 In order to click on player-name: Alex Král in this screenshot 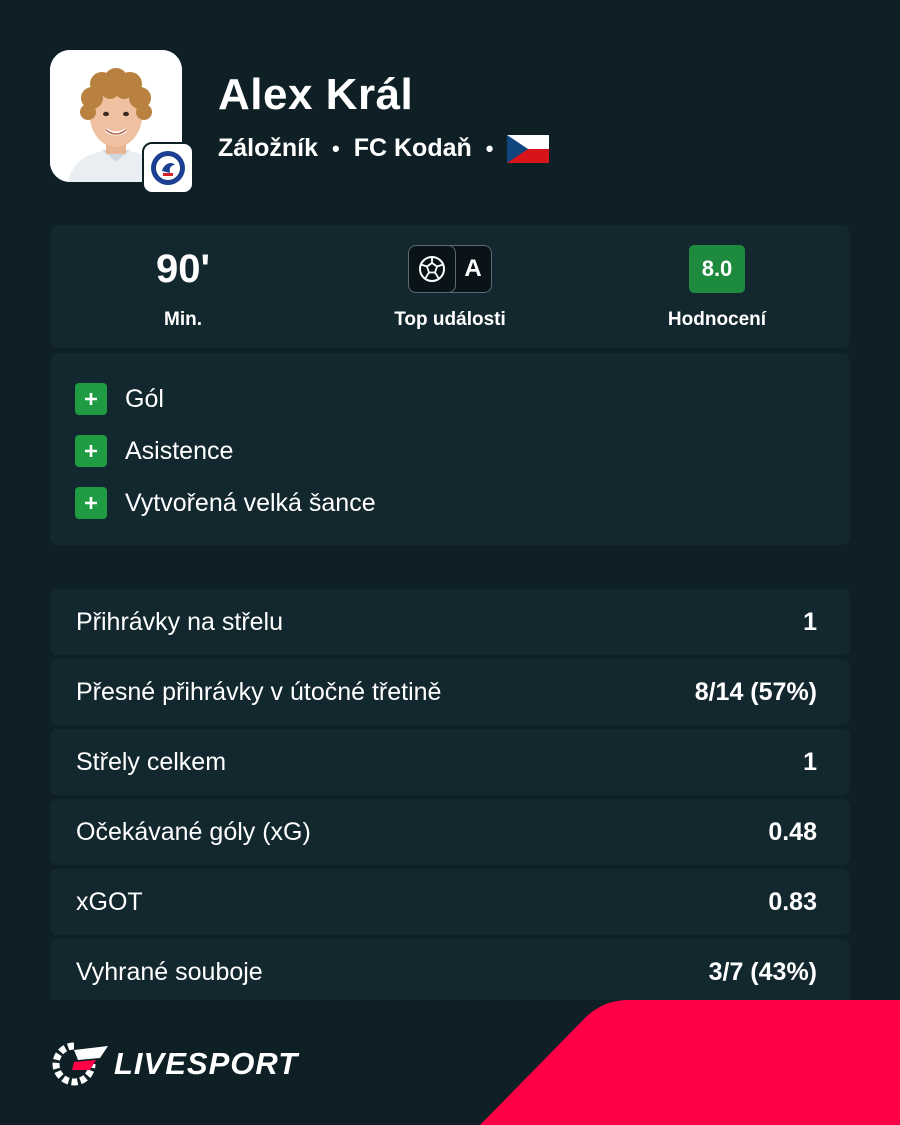, I will do `click(316, 94)`.